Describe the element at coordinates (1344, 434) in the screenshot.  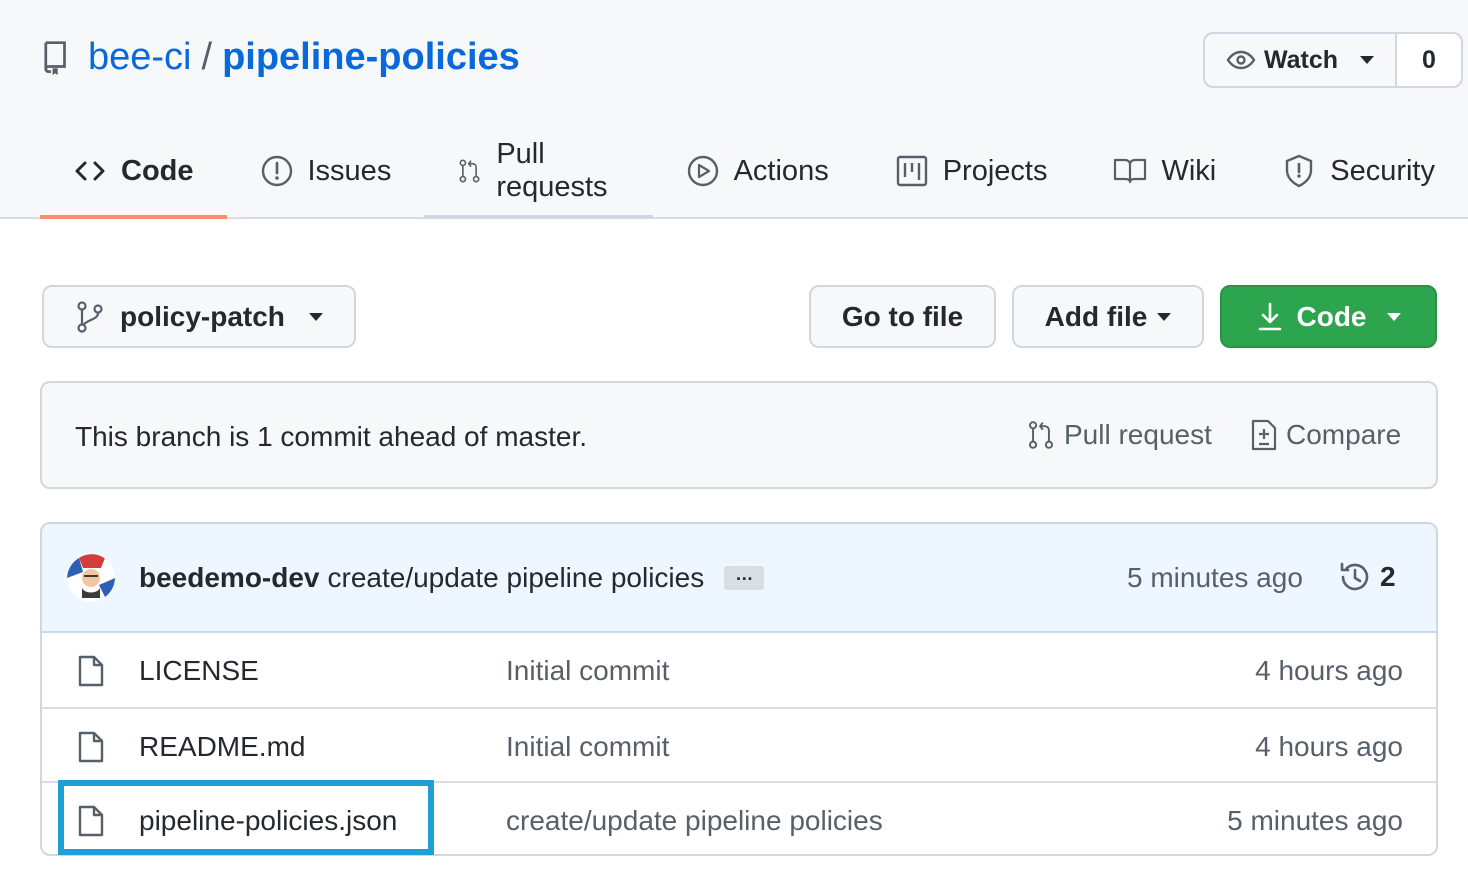
I see `compare-label: Compare` at that location.